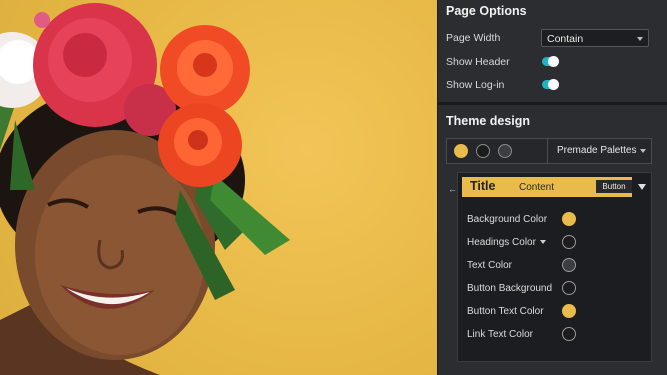  What do you see at coordinates (478, 62) in the screenshot?
I see `show-header-label: Show Header` at bounding box center [478, 62].